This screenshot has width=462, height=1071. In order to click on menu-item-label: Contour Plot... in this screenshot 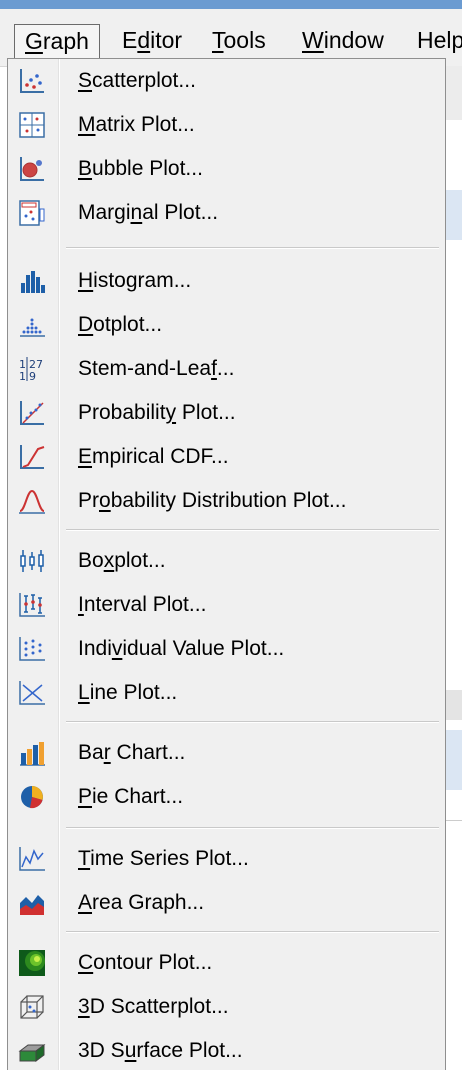, I will do `click(145, 962)`.